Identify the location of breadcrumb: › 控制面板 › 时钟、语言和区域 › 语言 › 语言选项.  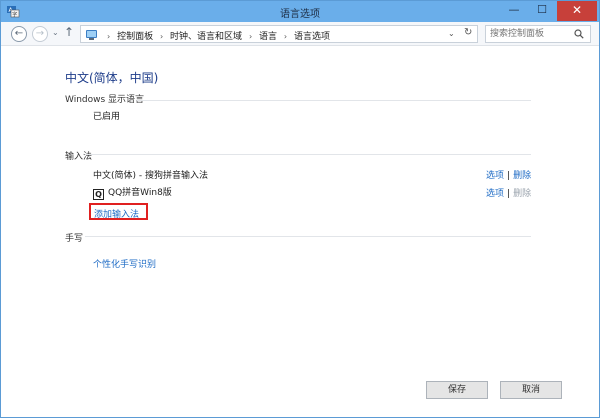
(216, 35).